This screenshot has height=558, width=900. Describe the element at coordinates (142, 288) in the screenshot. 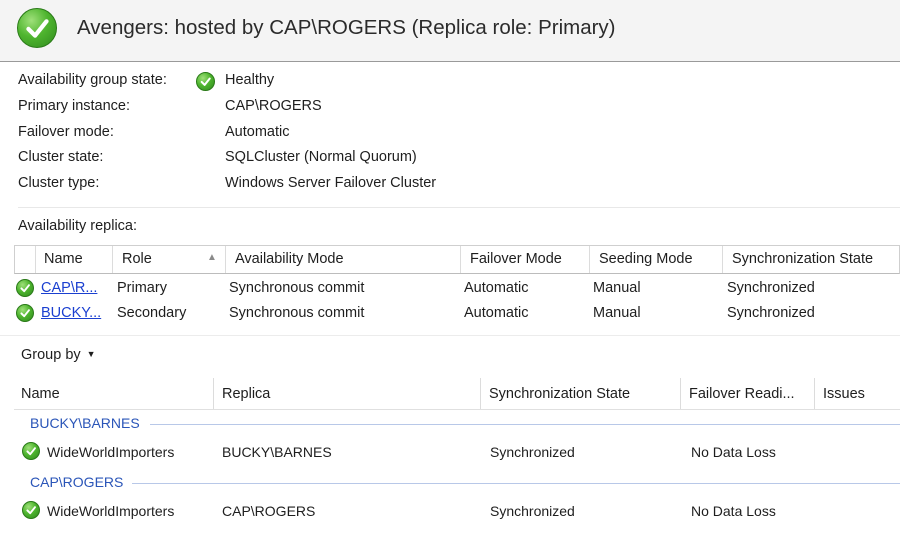

I see `replica-role: Primary` at that location.